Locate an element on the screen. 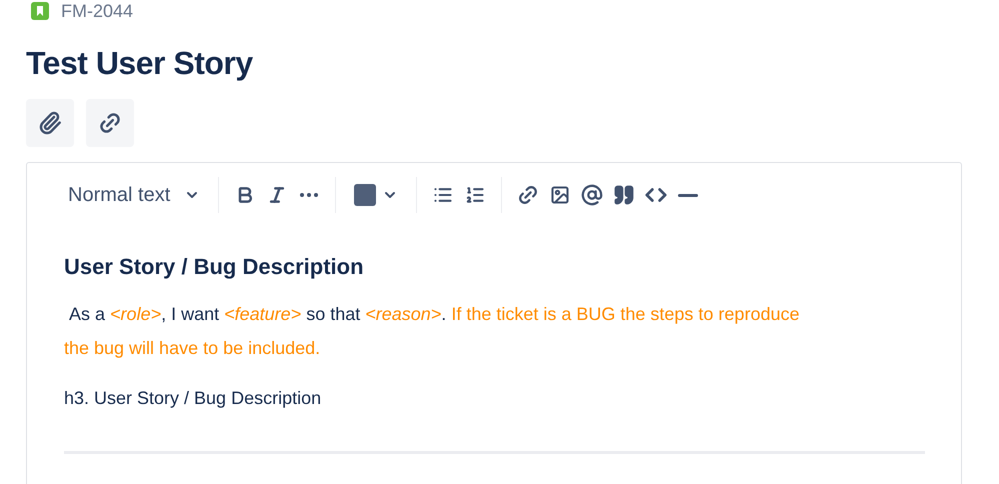 Image resolution: width=999 pixels, height=484 pixels. numbered-list-icon is located at coordinates (475, 195).